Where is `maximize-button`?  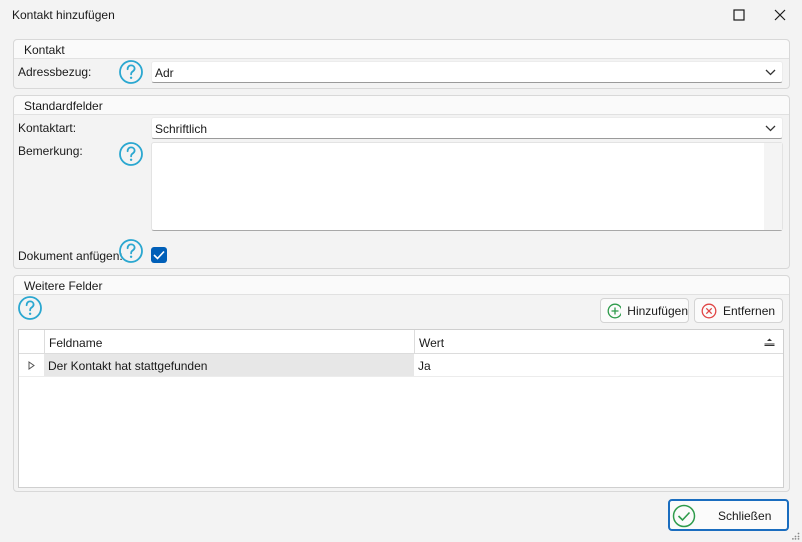
maximize-button is located at coordinates (739, 15).